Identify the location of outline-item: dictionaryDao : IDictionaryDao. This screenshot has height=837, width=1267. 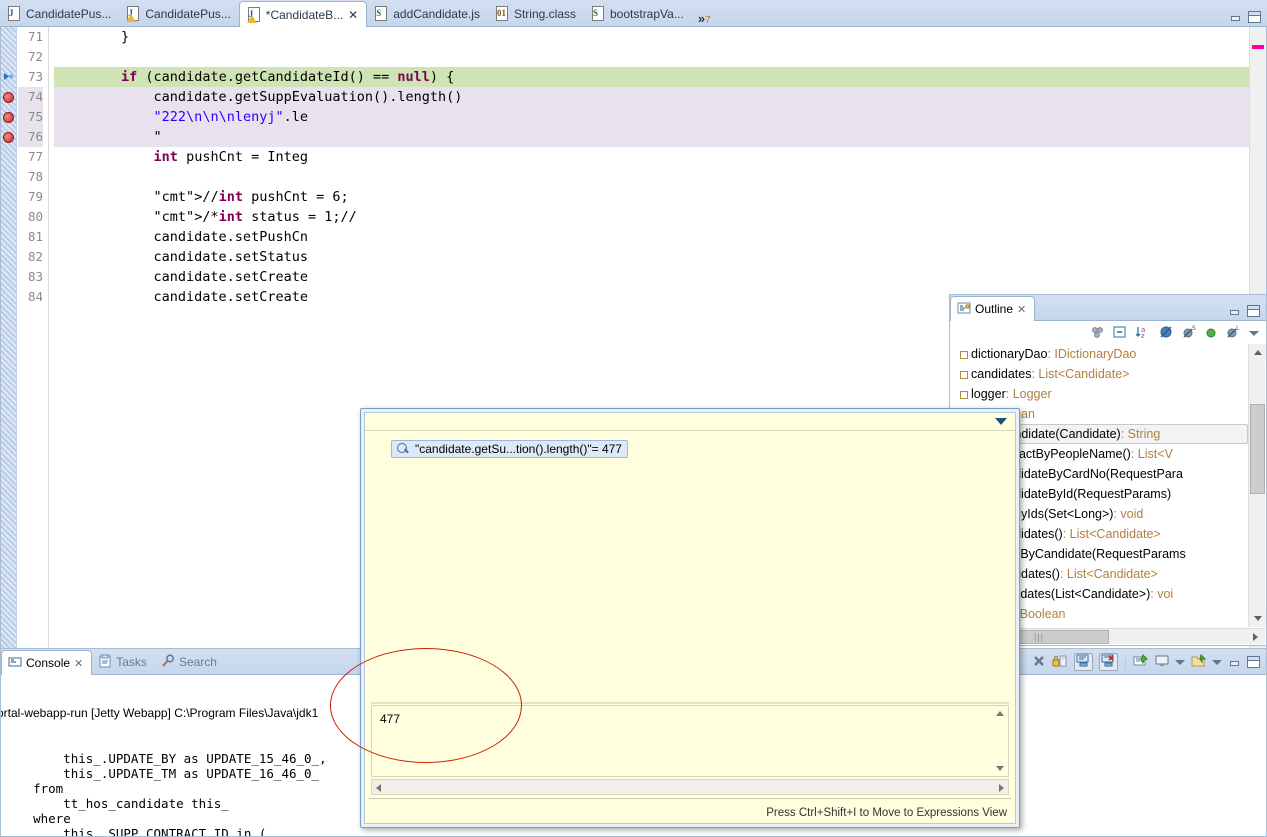
(1099, 354).